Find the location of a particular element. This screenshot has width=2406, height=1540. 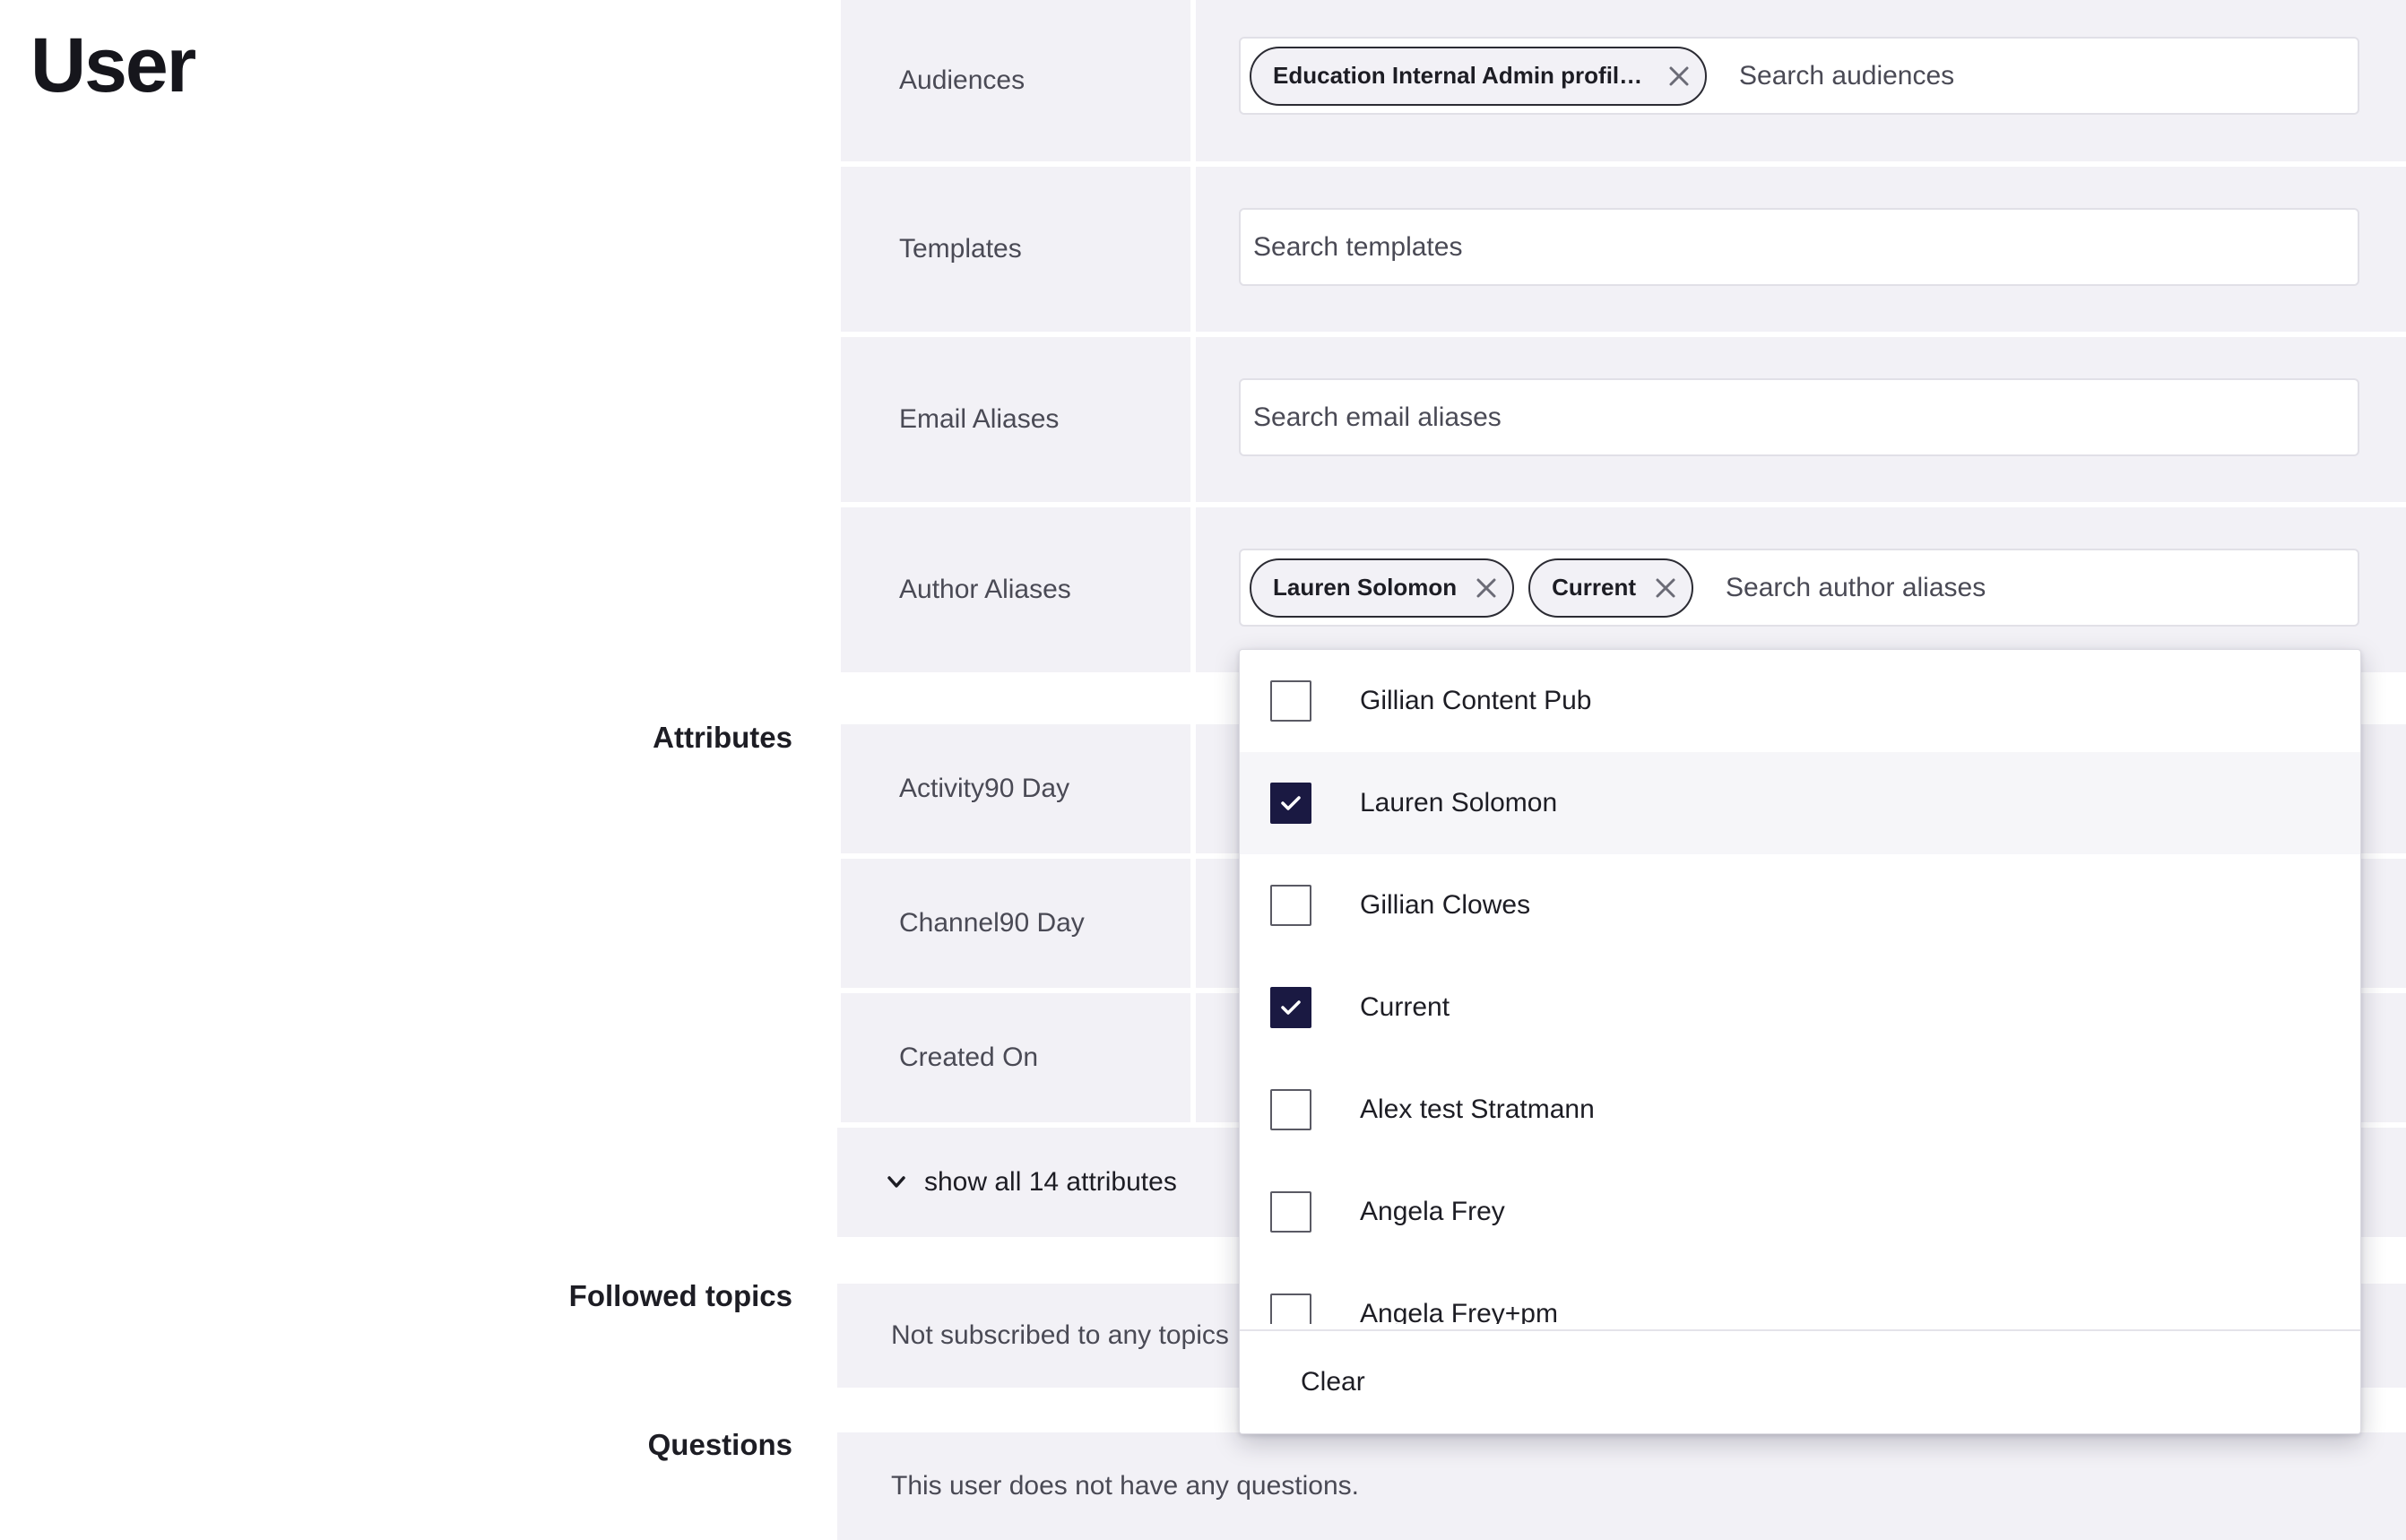

author-chip-lauren-solomon: Lauren Solomon is located at coordinates (1383, 588).